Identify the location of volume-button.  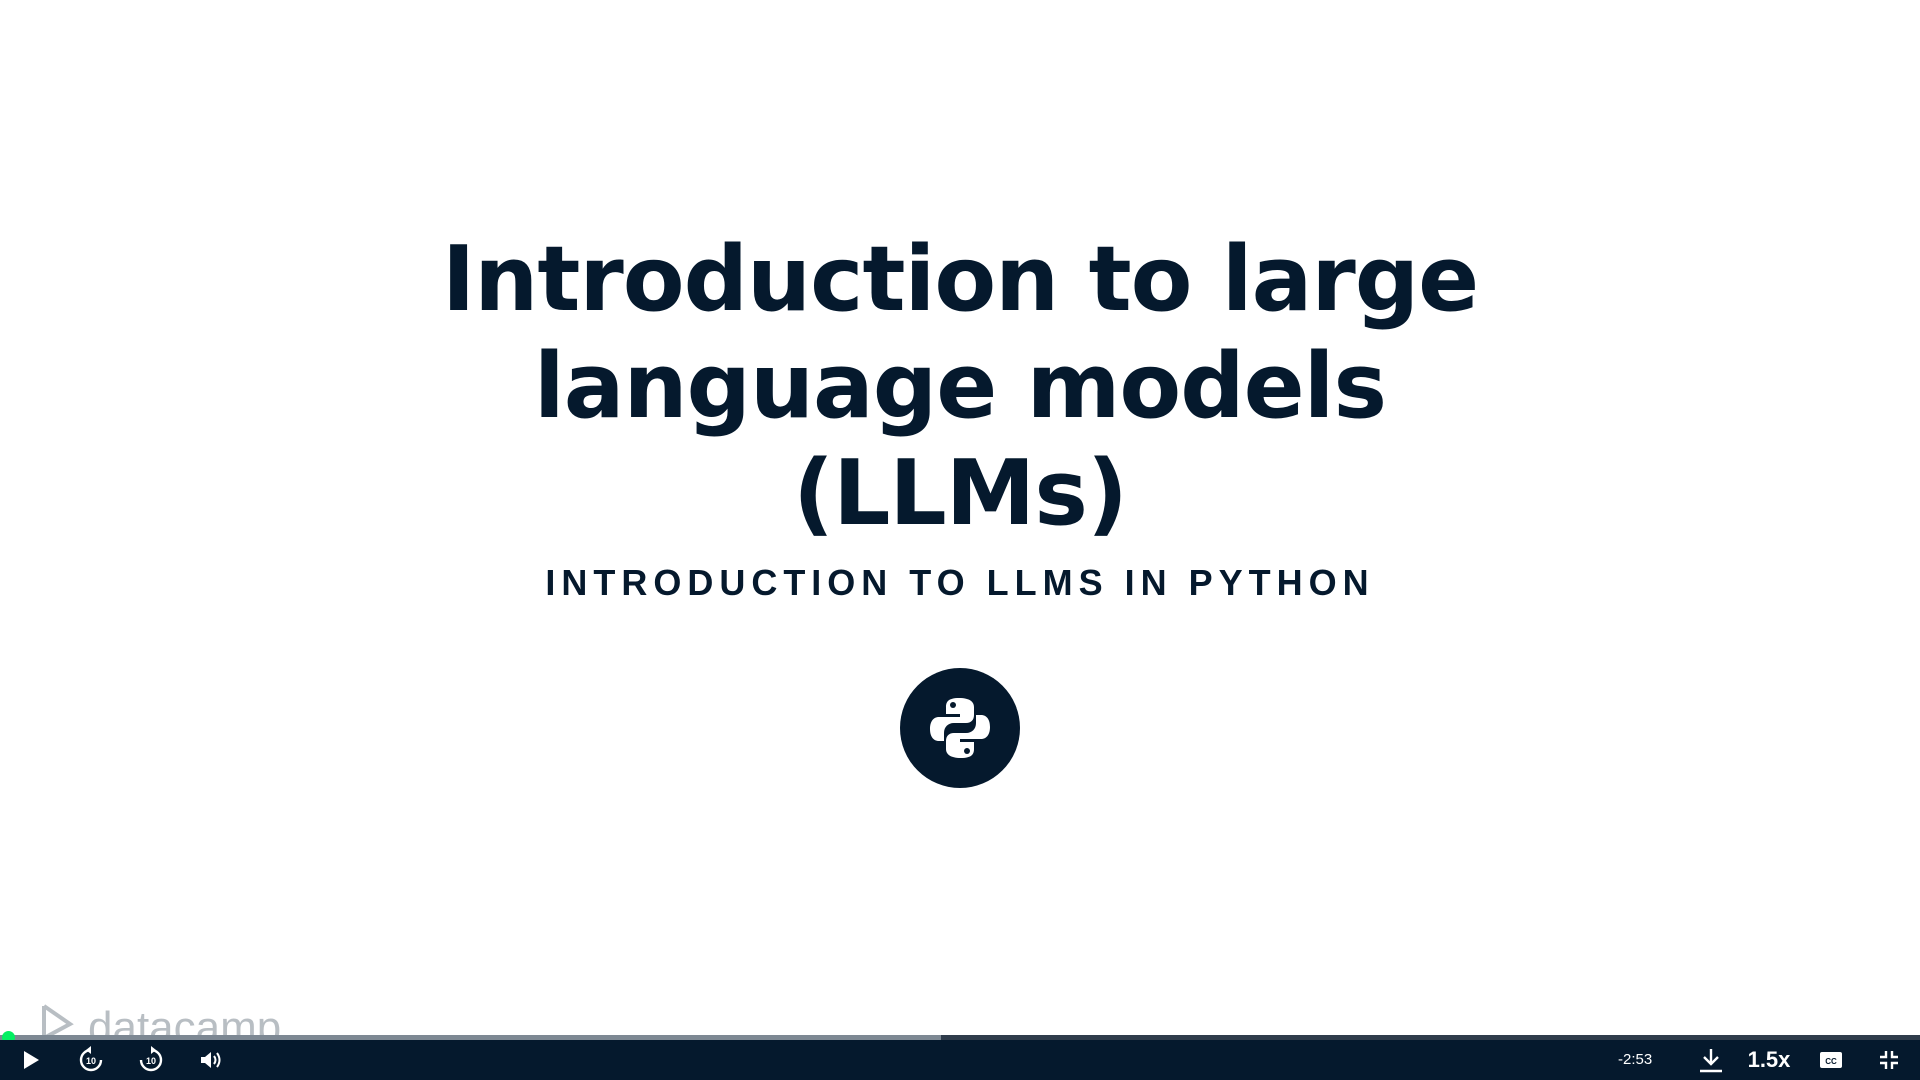
(211, 1060).